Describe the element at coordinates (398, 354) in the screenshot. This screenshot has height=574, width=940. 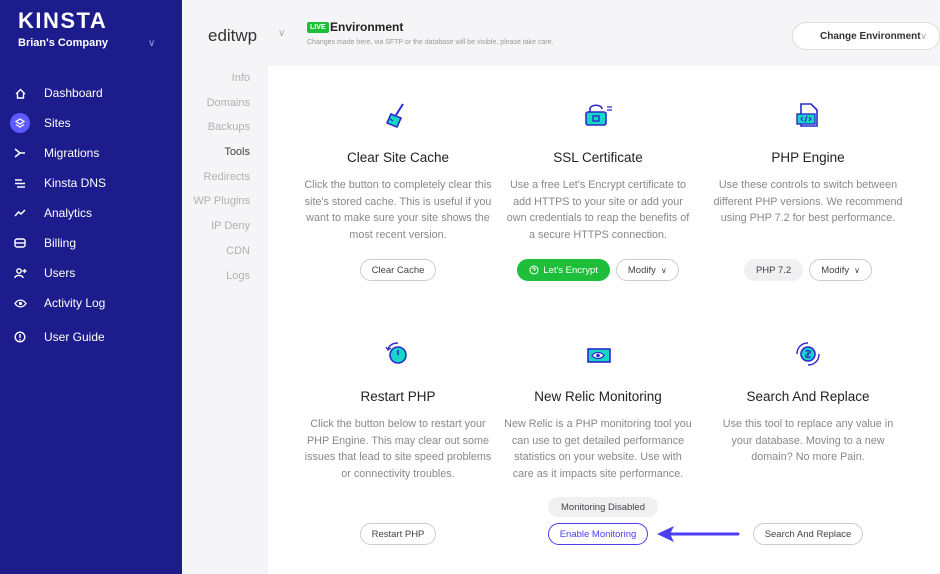
I see `restart-icon` at that location.